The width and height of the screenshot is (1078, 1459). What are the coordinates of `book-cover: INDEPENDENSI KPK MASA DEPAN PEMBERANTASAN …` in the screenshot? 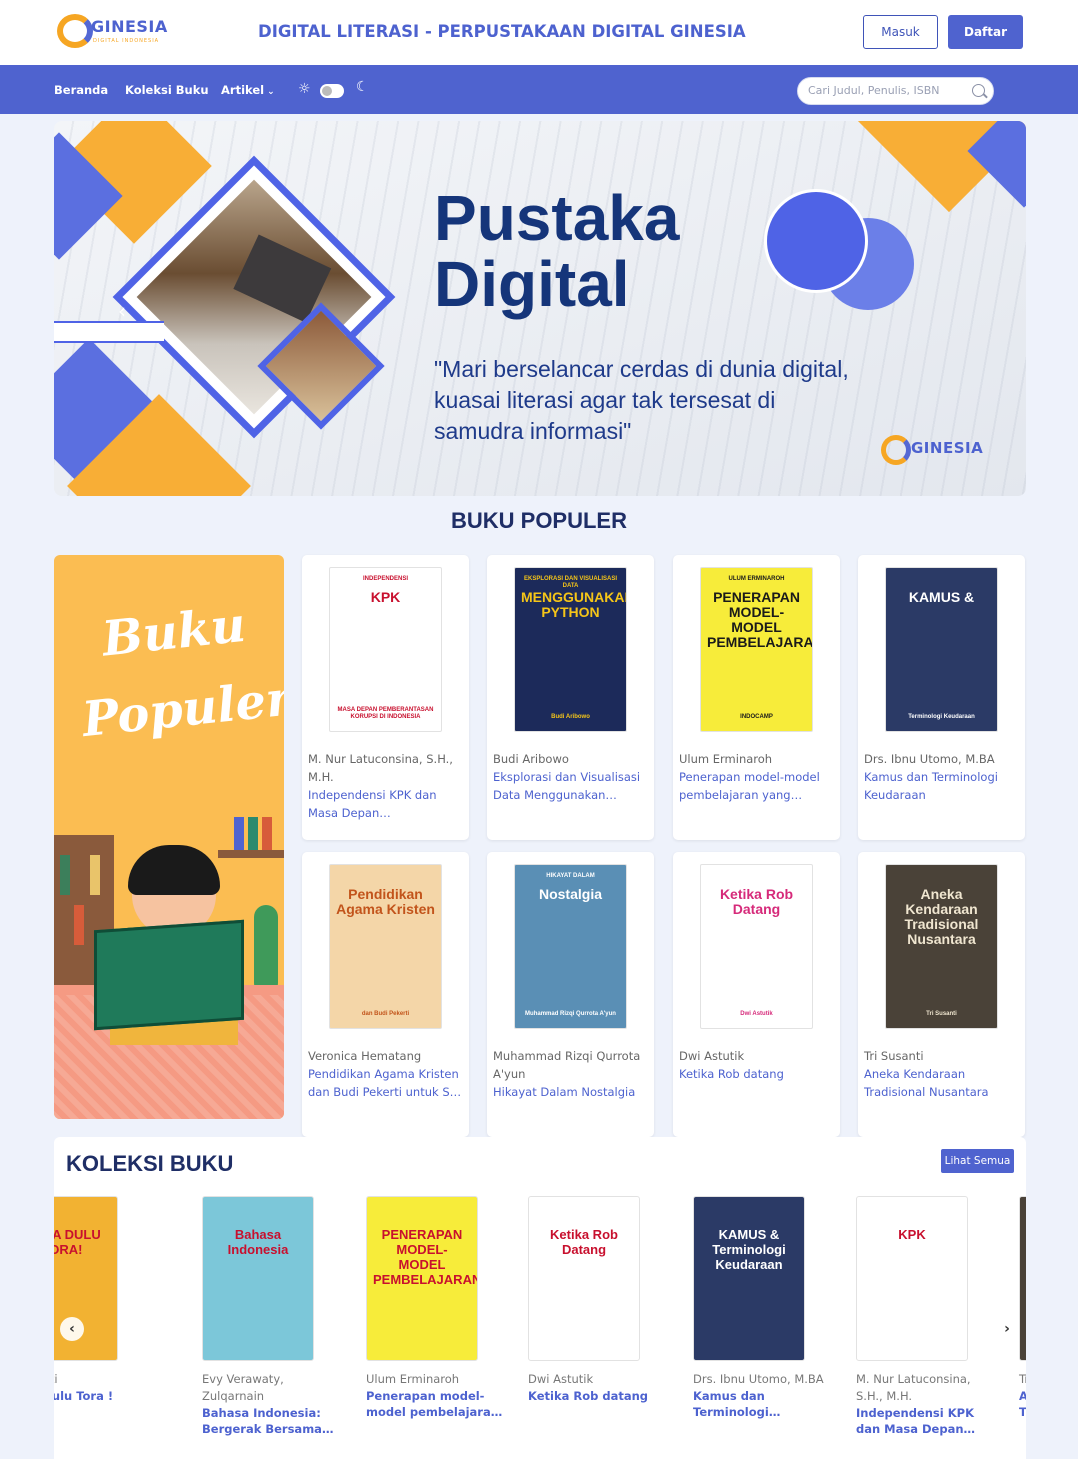 It's located at (385, 649).